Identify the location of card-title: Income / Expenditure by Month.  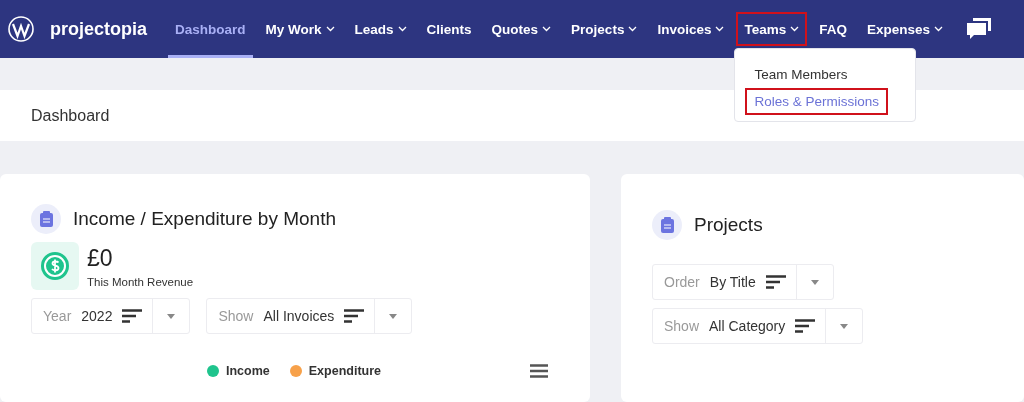
(204, 219).